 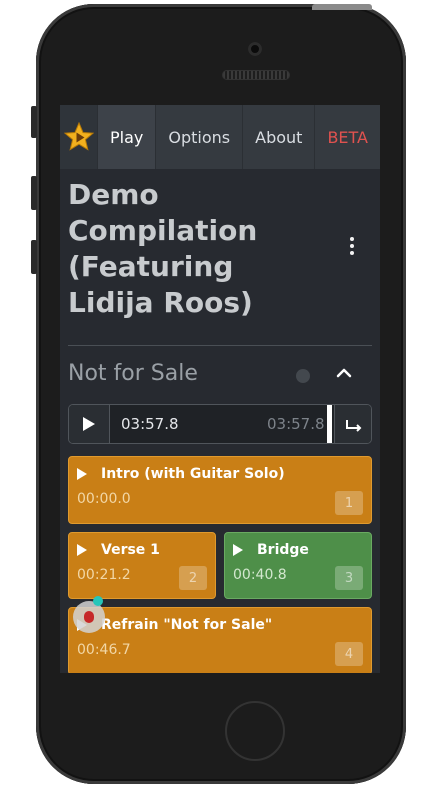 I want to click on vertical-ellipsis-icon, so click(x=352, y=249).